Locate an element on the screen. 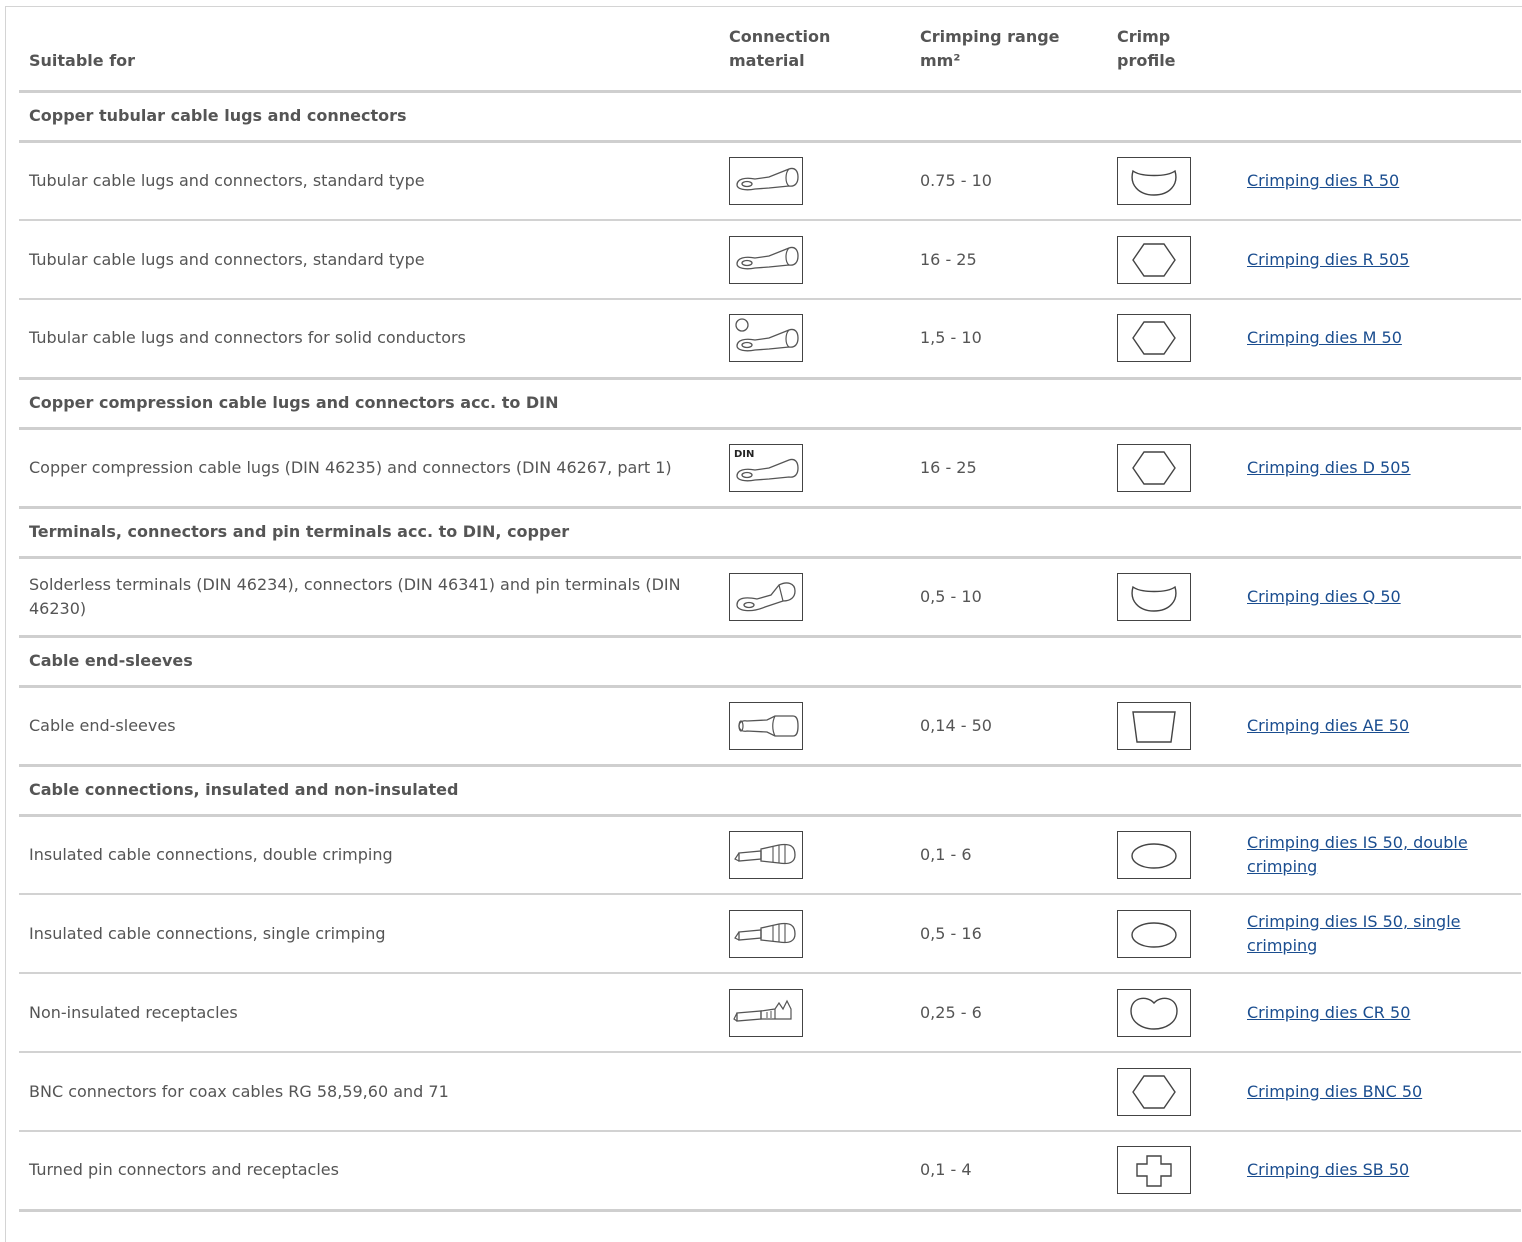  crimping-range-cell: 1,5 - 10 is located at coordinates (1008, 339).